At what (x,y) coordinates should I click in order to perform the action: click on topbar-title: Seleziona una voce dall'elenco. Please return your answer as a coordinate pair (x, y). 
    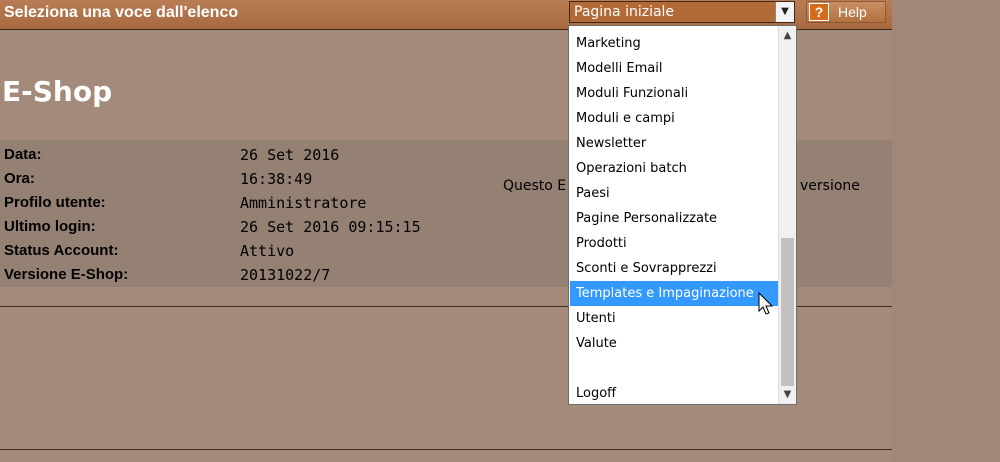
    Looking at the image, I should click on (121, 12).